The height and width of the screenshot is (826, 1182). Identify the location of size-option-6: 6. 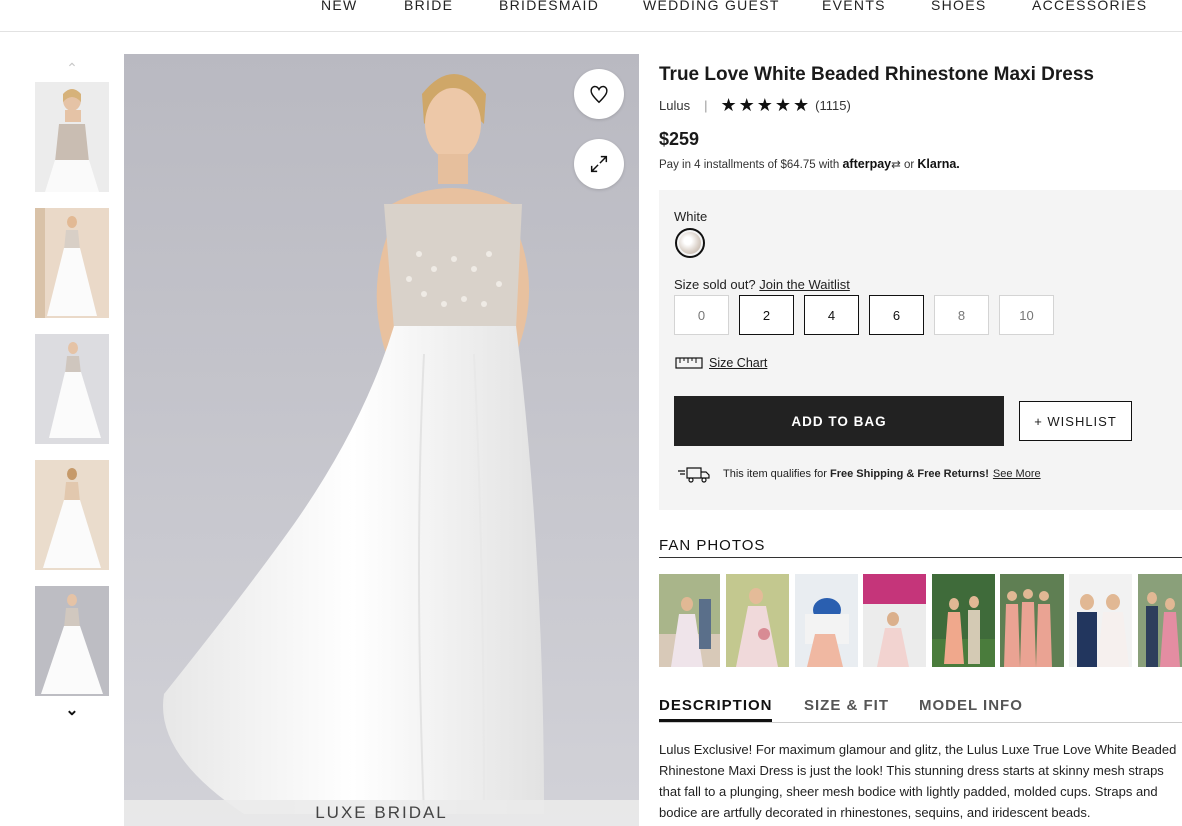
(896, 315).